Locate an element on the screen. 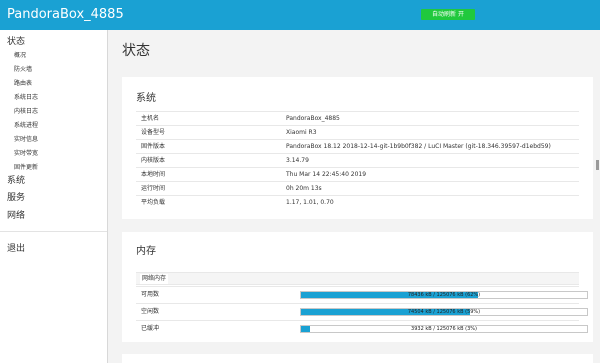  kv-row-model: 设备型号 Xiaomi R3 is located at coordinates (357, 132).